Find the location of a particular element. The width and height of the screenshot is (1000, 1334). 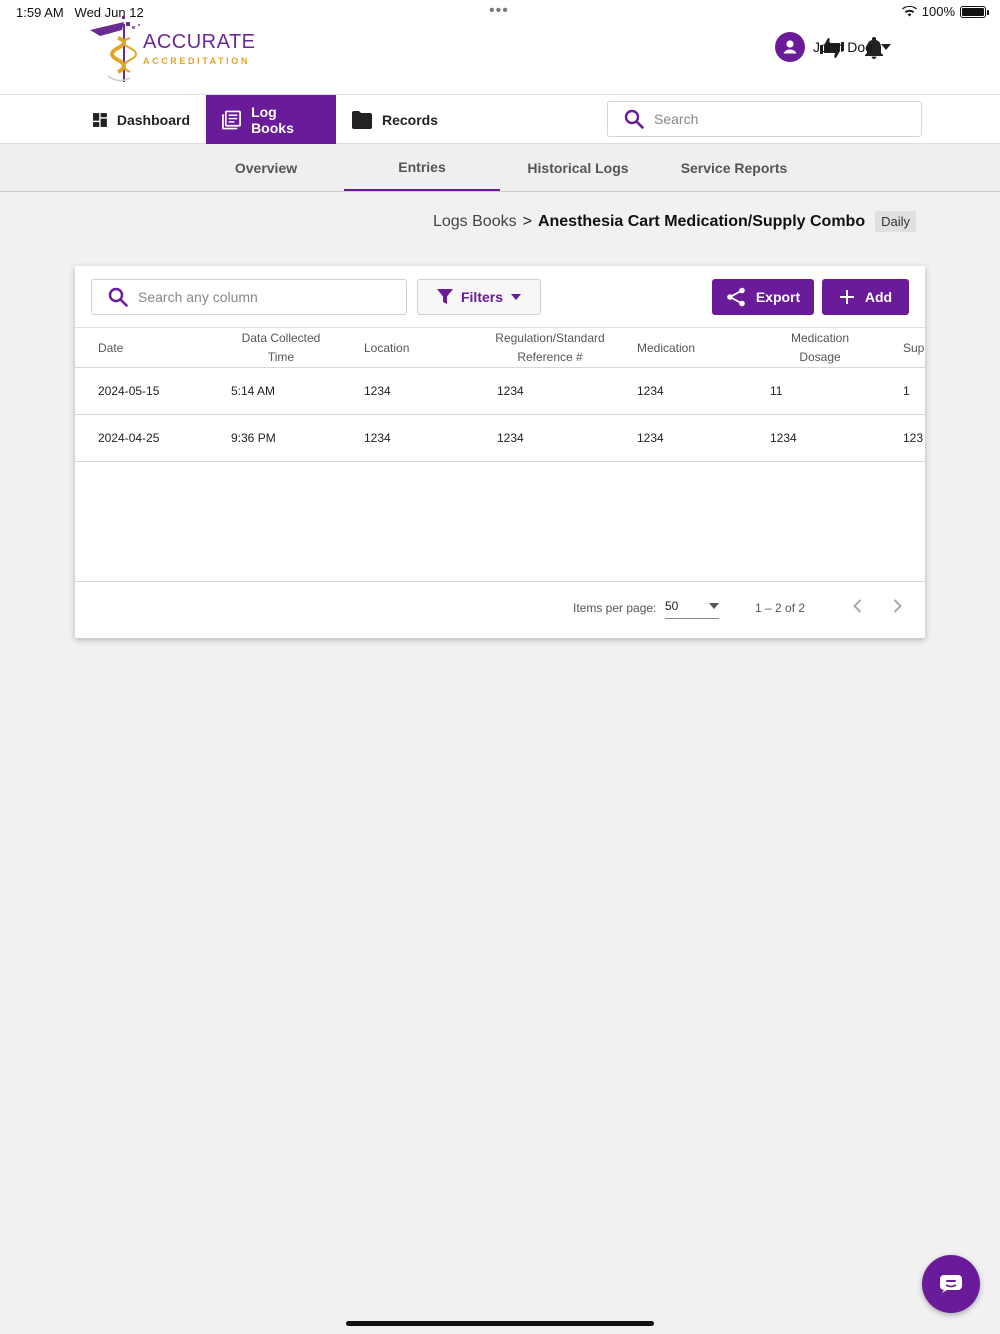

book-icon is located at coordinates (231, 119).